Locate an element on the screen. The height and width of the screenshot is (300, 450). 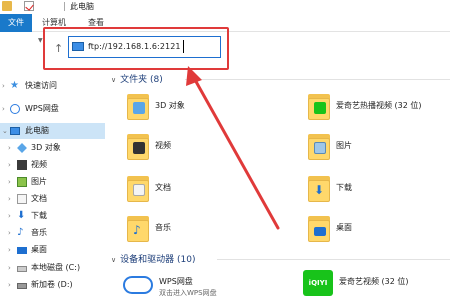
device-label: 爱奇艺视频 (32 位) is located at coordinates (374, 281).